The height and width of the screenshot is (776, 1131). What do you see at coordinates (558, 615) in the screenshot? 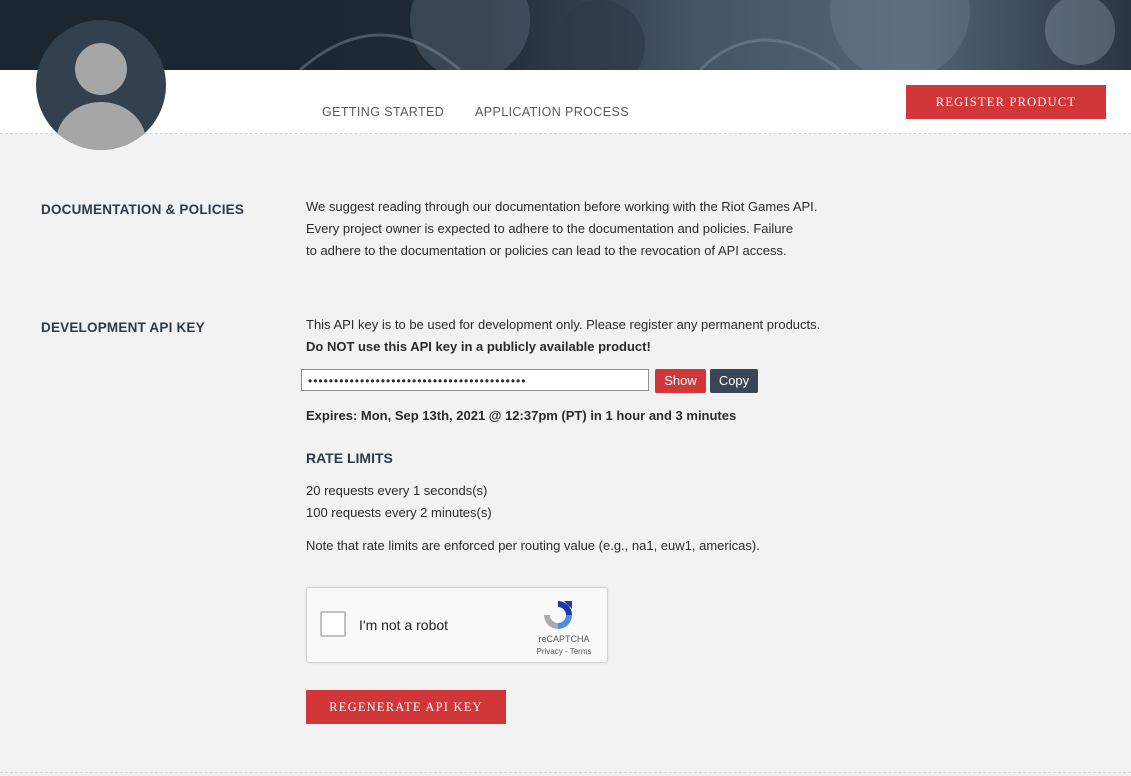
I see `recaptcha-logo-icon` at bounding box center [558, 615].